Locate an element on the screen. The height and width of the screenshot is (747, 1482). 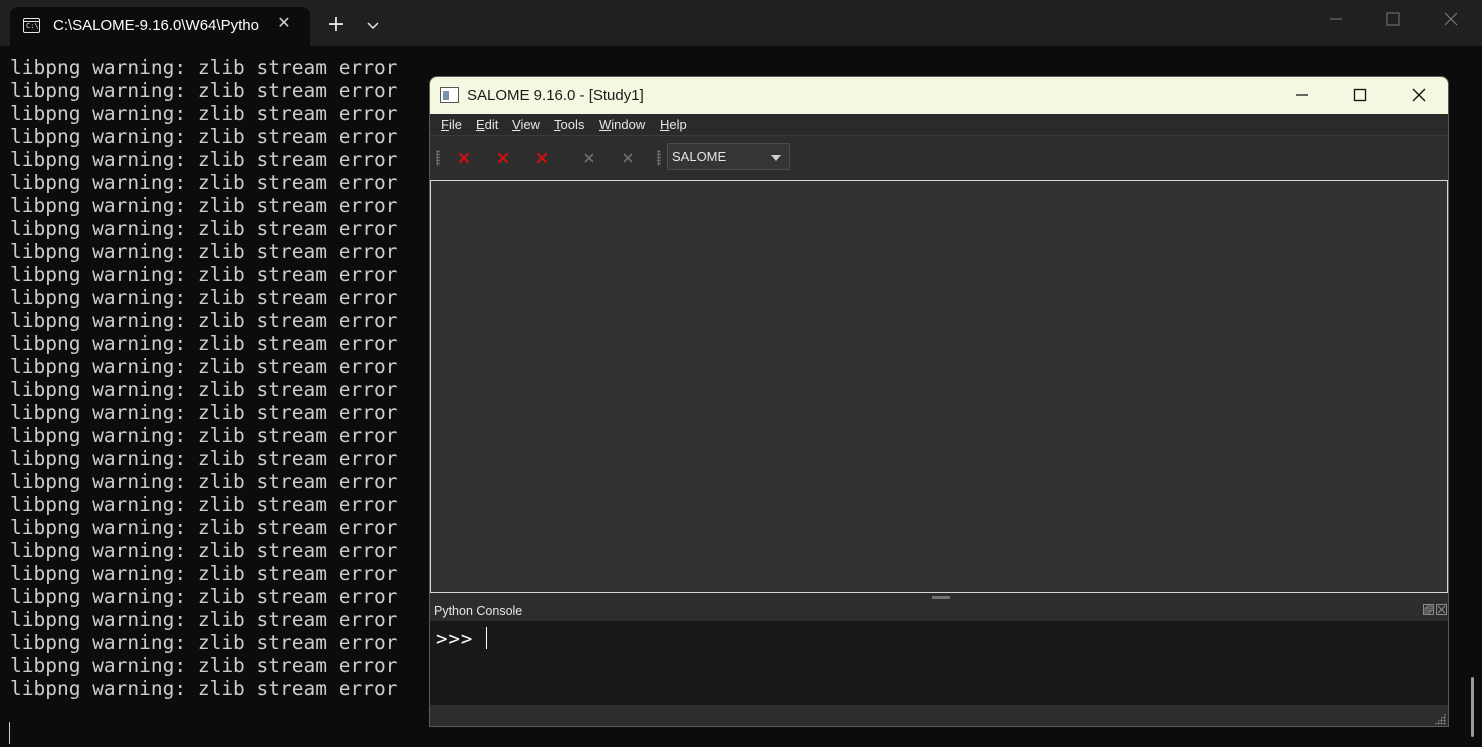
terminal-cursor is located at coordinates (9, 733).